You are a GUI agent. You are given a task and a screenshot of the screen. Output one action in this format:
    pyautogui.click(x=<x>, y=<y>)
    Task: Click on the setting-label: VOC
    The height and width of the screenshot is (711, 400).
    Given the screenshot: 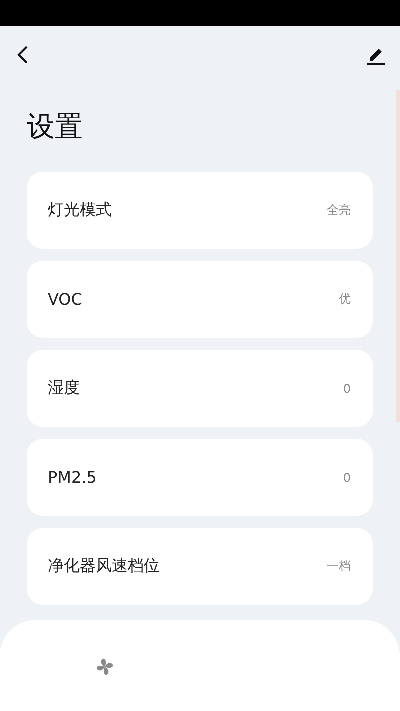 What is the action you would take?
    pyautogui.click(x=65, y=299)
    